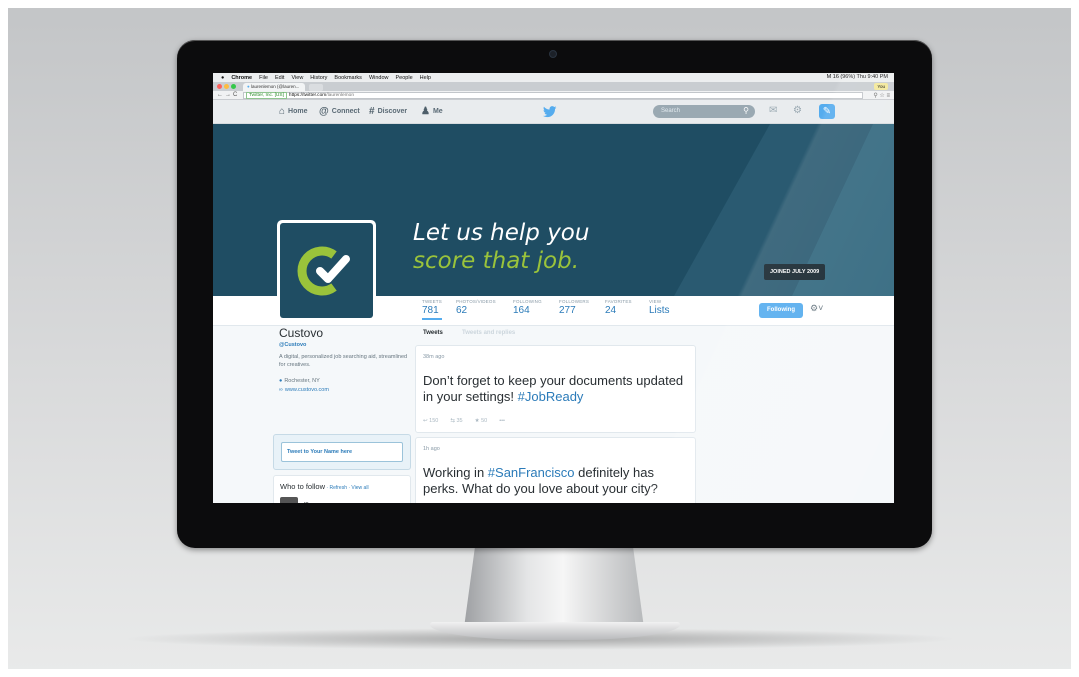 This screenshot has width=1079, height=677. What do you see at coordinates (496, 261) in the screenshot?
I see `tagline-line-2: score that job.` at bounding box center [496, 261].